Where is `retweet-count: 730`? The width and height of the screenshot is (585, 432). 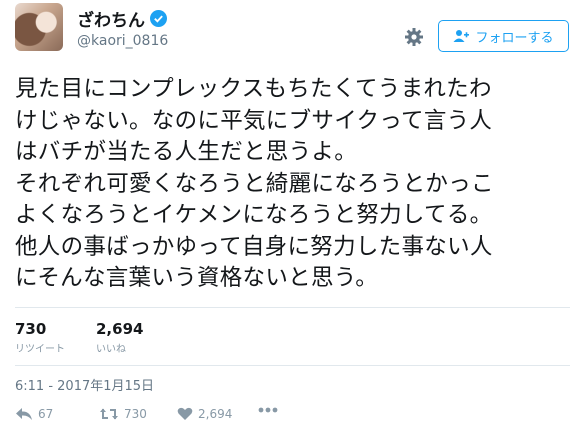
retweet-count: 730 is located at coordinates (31, 329).